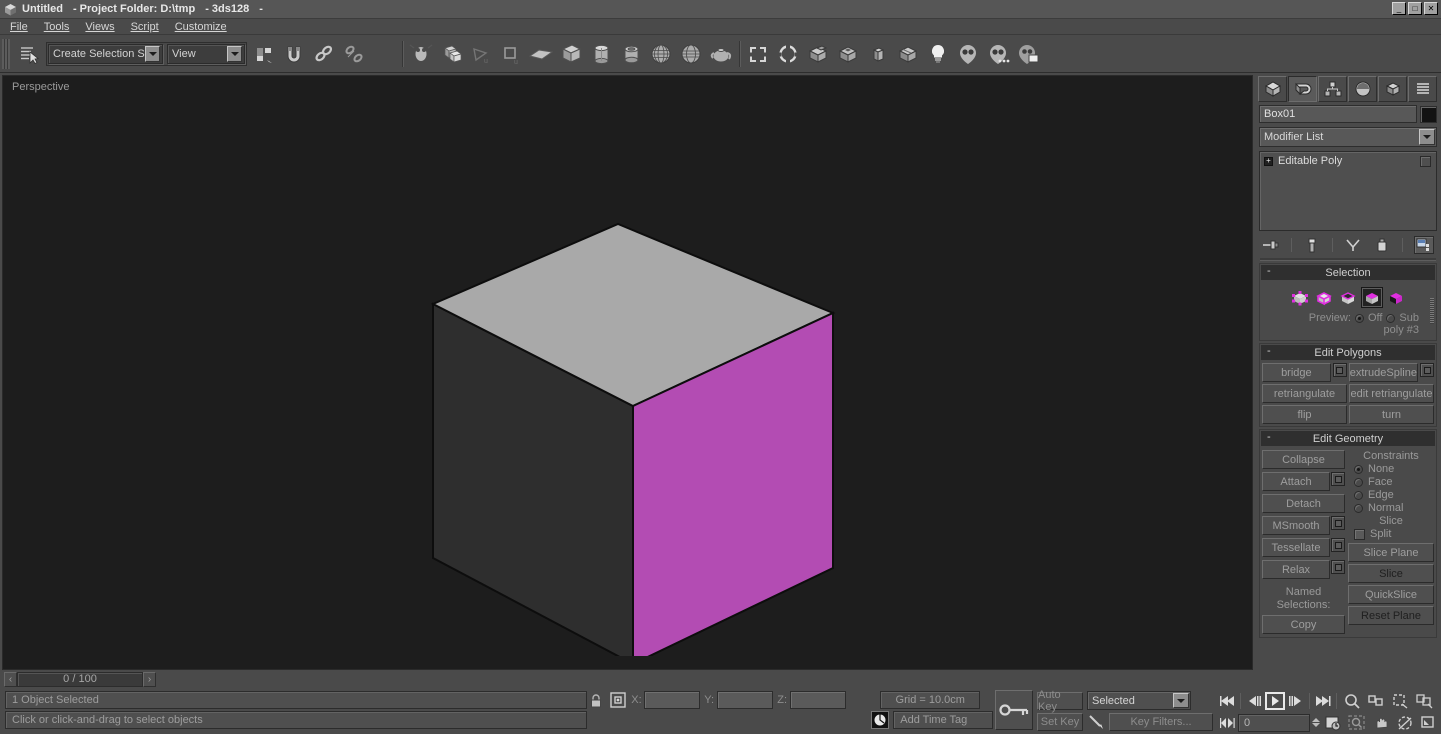  What do you see at coordinates (1139, 700) in the screenshot?
I see `set-key-filter-combo: Selected` at bounding box center [1139, 700].